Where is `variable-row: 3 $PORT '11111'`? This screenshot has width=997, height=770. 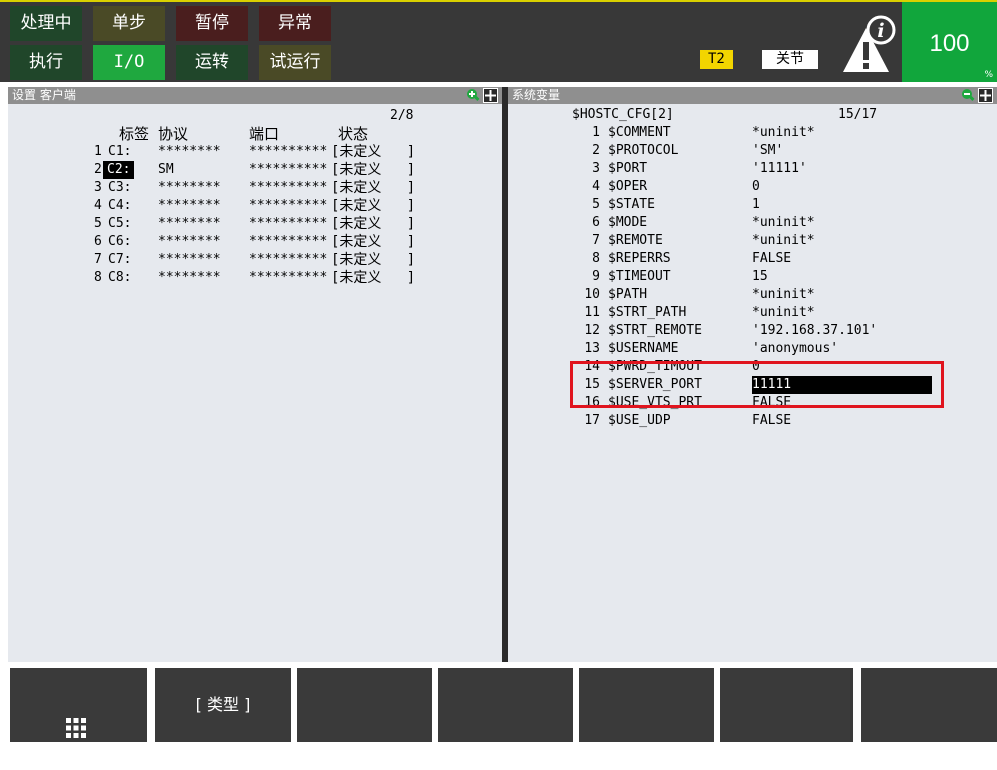
variable-row: 3 $PORT '11111' is located at coordinates (752, 169).